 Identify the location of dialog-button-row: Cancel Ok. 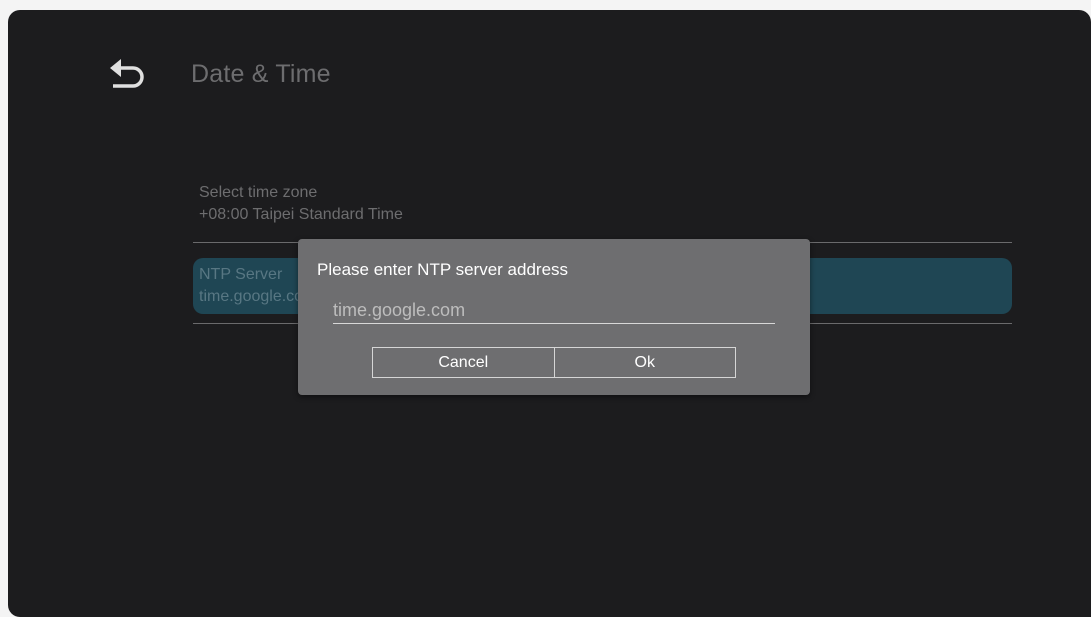
(554, 362).